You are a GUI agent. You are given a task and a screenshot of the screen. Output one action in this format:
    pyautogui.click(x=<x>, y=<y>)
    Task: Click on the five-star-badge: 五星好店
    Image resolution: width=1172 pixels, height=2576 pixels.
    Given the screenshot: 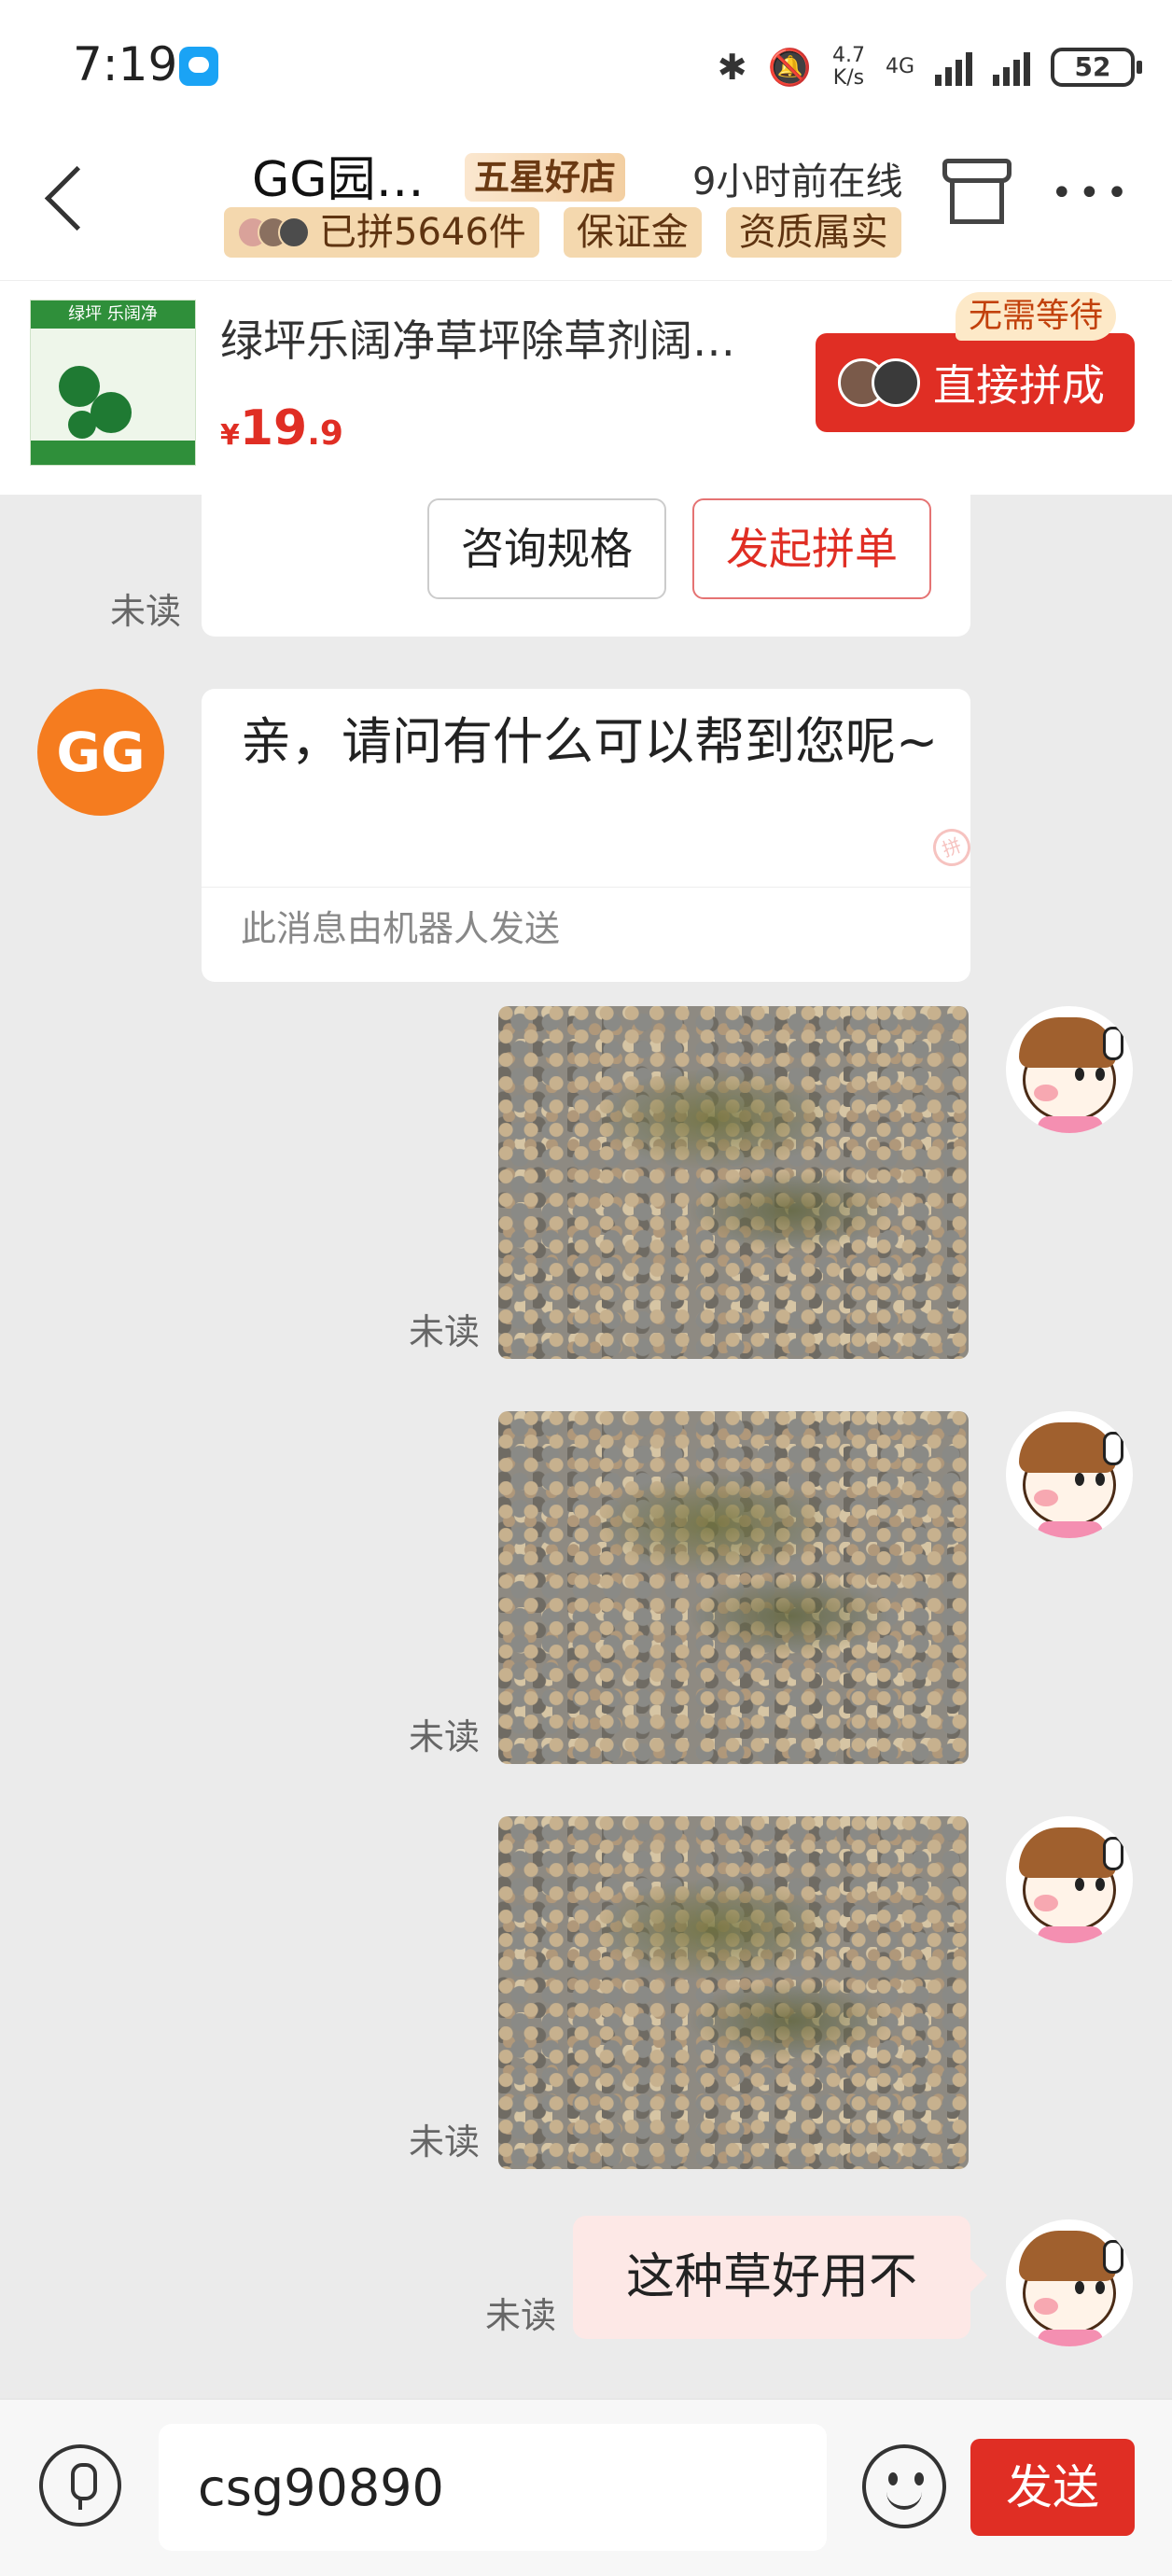 What is the action you would take?
    pyautogui.click(x=545, y=177)
    